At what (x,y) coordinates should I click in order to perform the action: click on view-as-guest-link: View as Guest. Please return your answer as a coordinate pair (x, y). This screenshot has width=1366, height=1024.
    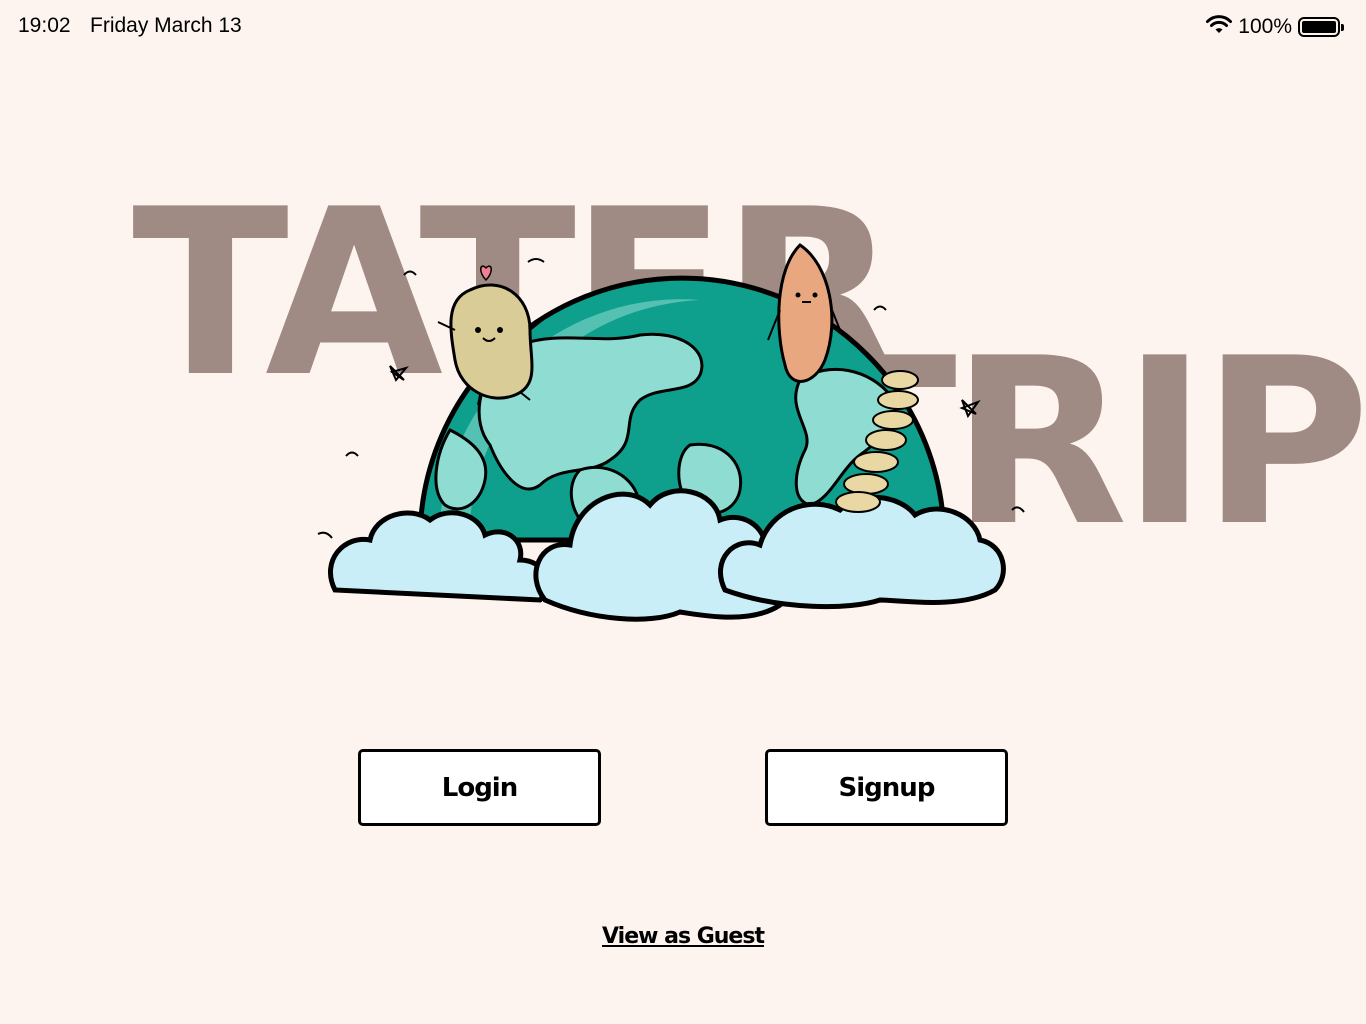
    Looking at the image, I should click on (683, 936).